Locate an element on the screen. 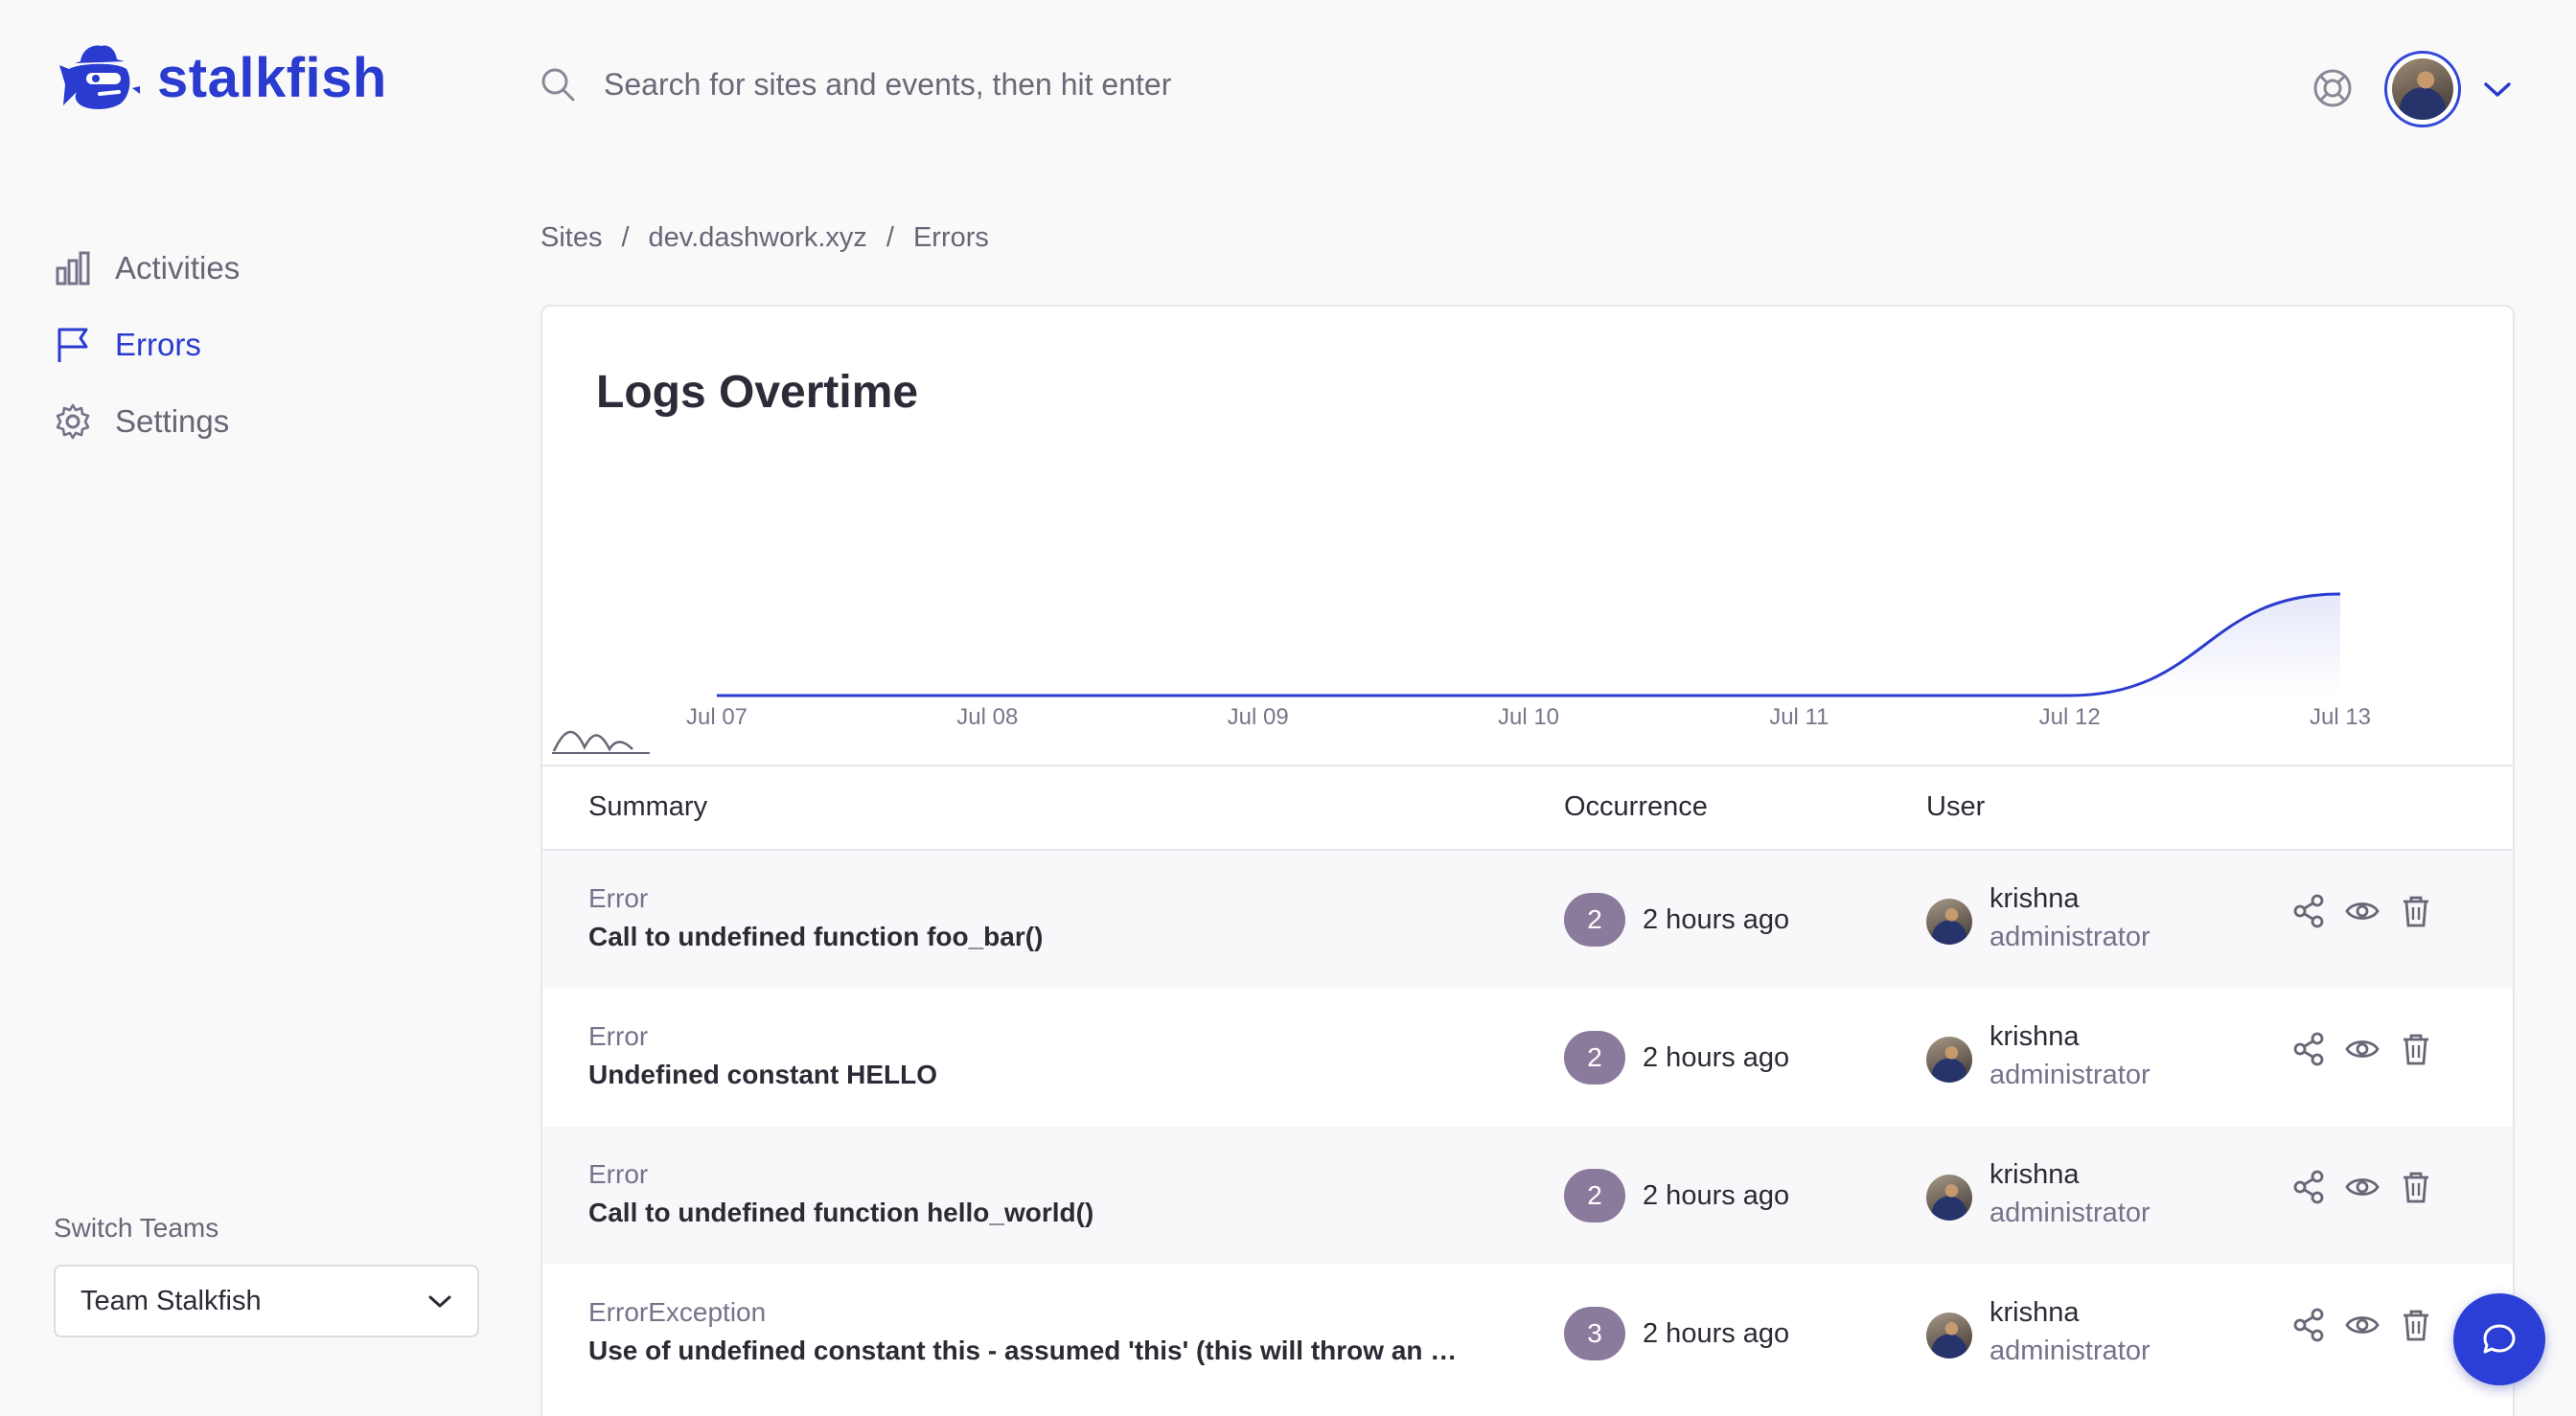 The image size is (2576, 1416). breadcrumb: Sites / dev.dashwork.xyz / Errors is located at coordinates (764, 238).